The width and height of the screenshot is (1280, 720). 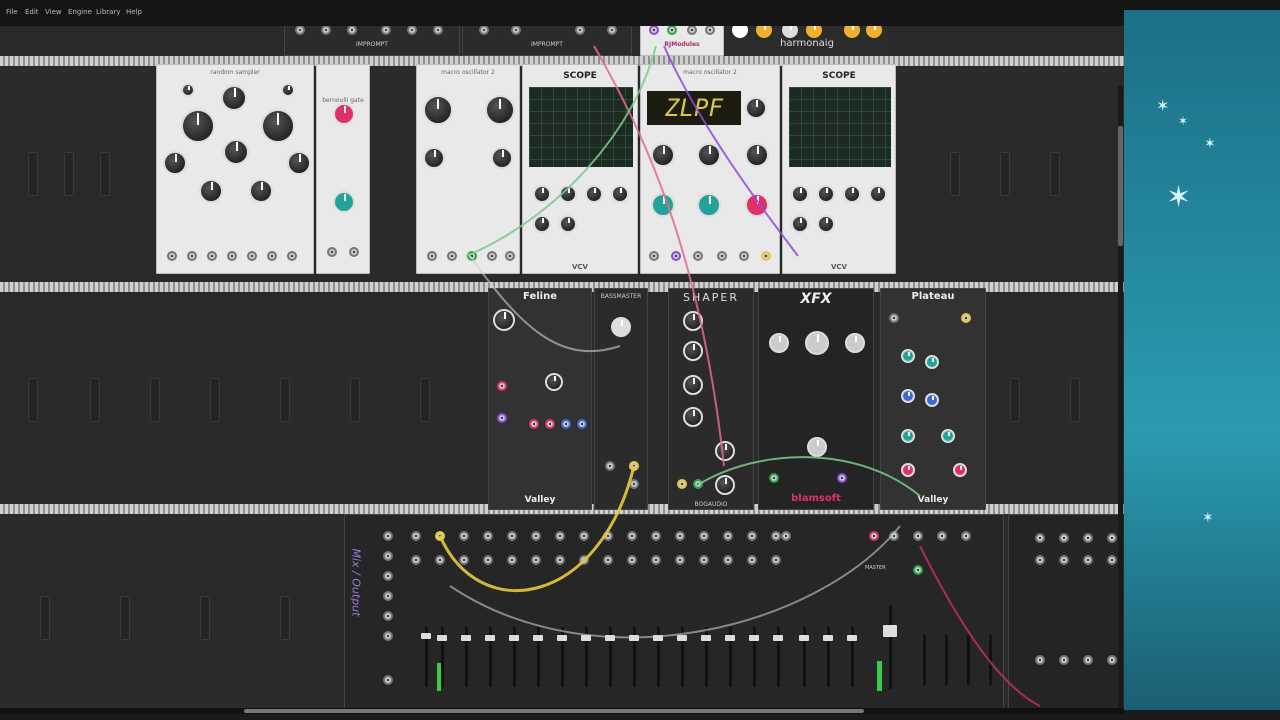 What do you see at coordinates (32, 12) in the screenshot?
I see `menu-edit: Edit` at bounding box center [32, 12].